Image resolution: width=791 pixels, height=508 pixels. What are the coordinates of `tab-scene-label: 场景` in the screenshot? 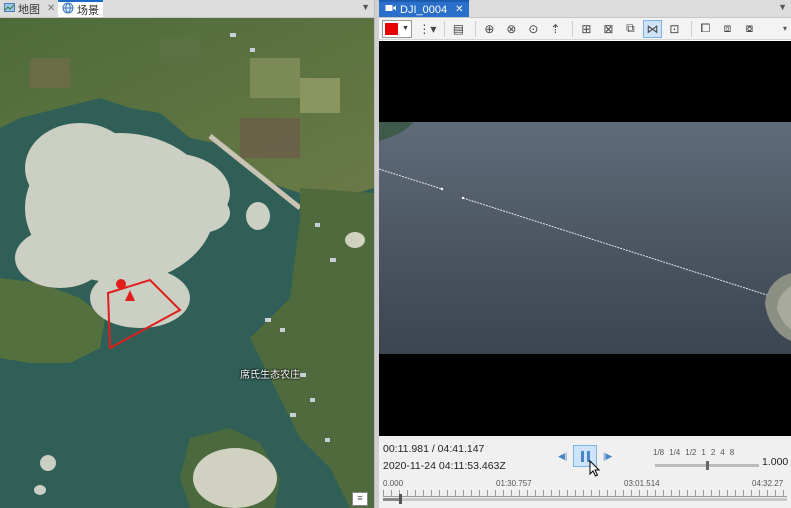 It's located at (88, 10).